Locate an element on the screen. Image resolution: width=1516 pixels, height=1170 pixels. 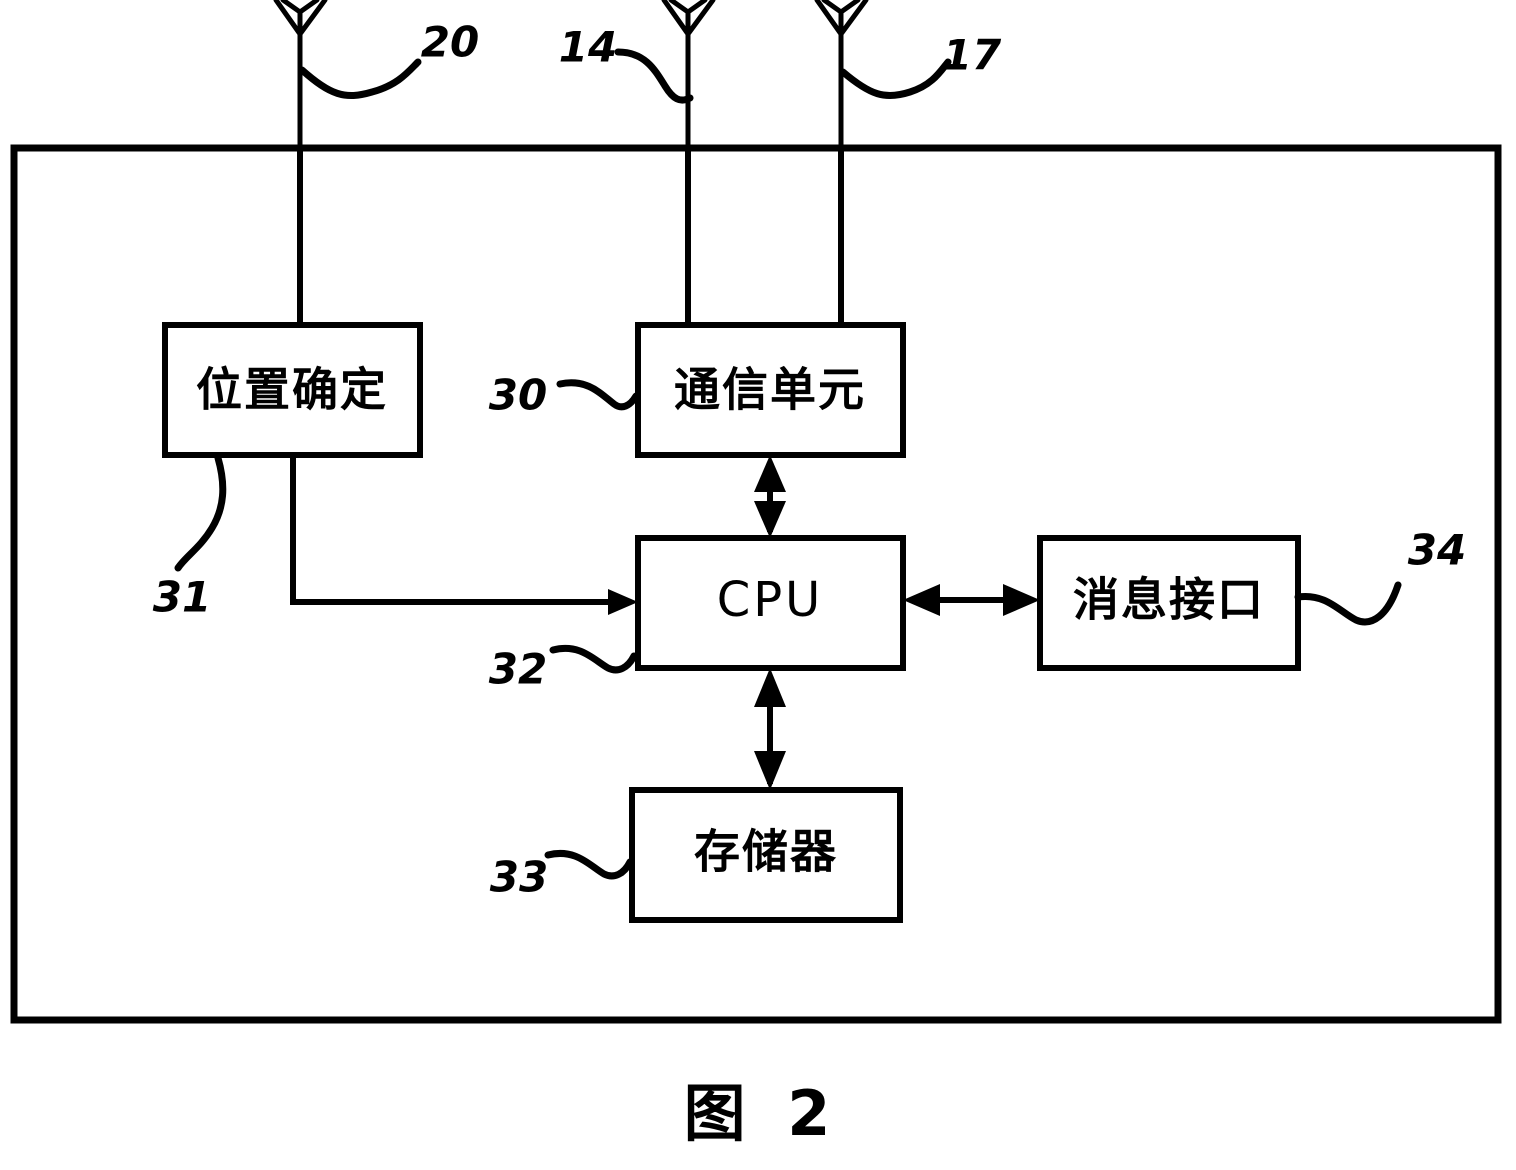
block-memory-label: 存储器 is located at coordinates (766, 852).